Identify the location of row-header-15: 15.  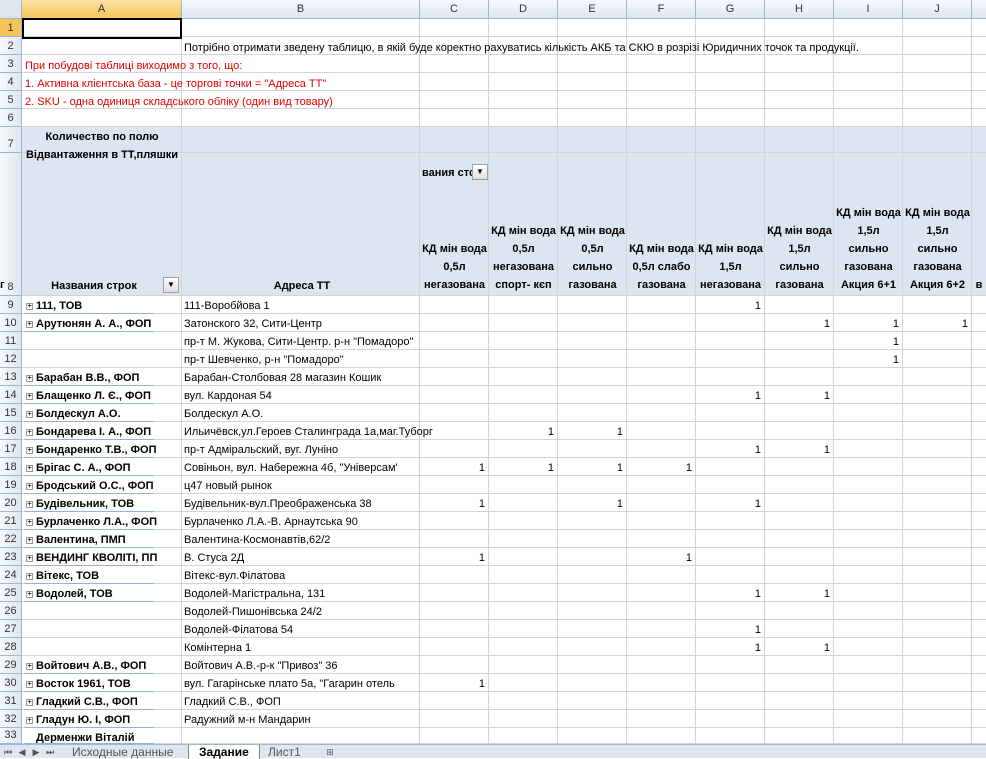
(11, 413).